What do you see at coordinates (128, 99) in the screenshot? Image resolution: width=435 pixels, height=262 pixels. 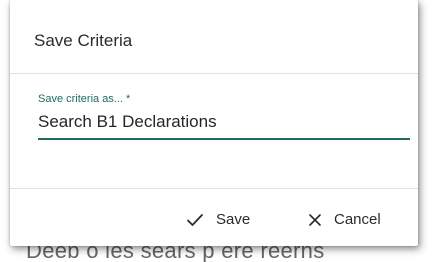 I see `required-marker: *` at bounding box center [128, 99].